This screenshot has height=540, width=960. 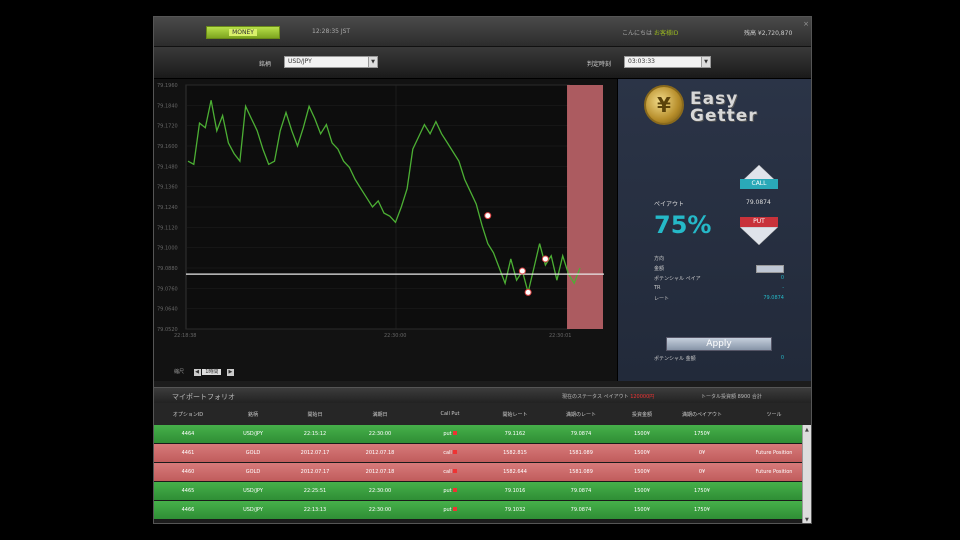 What do you see at coordinates (315, 414) in the screenshot?
I see `column-header: 開始日` at bounding box center [315, 414].